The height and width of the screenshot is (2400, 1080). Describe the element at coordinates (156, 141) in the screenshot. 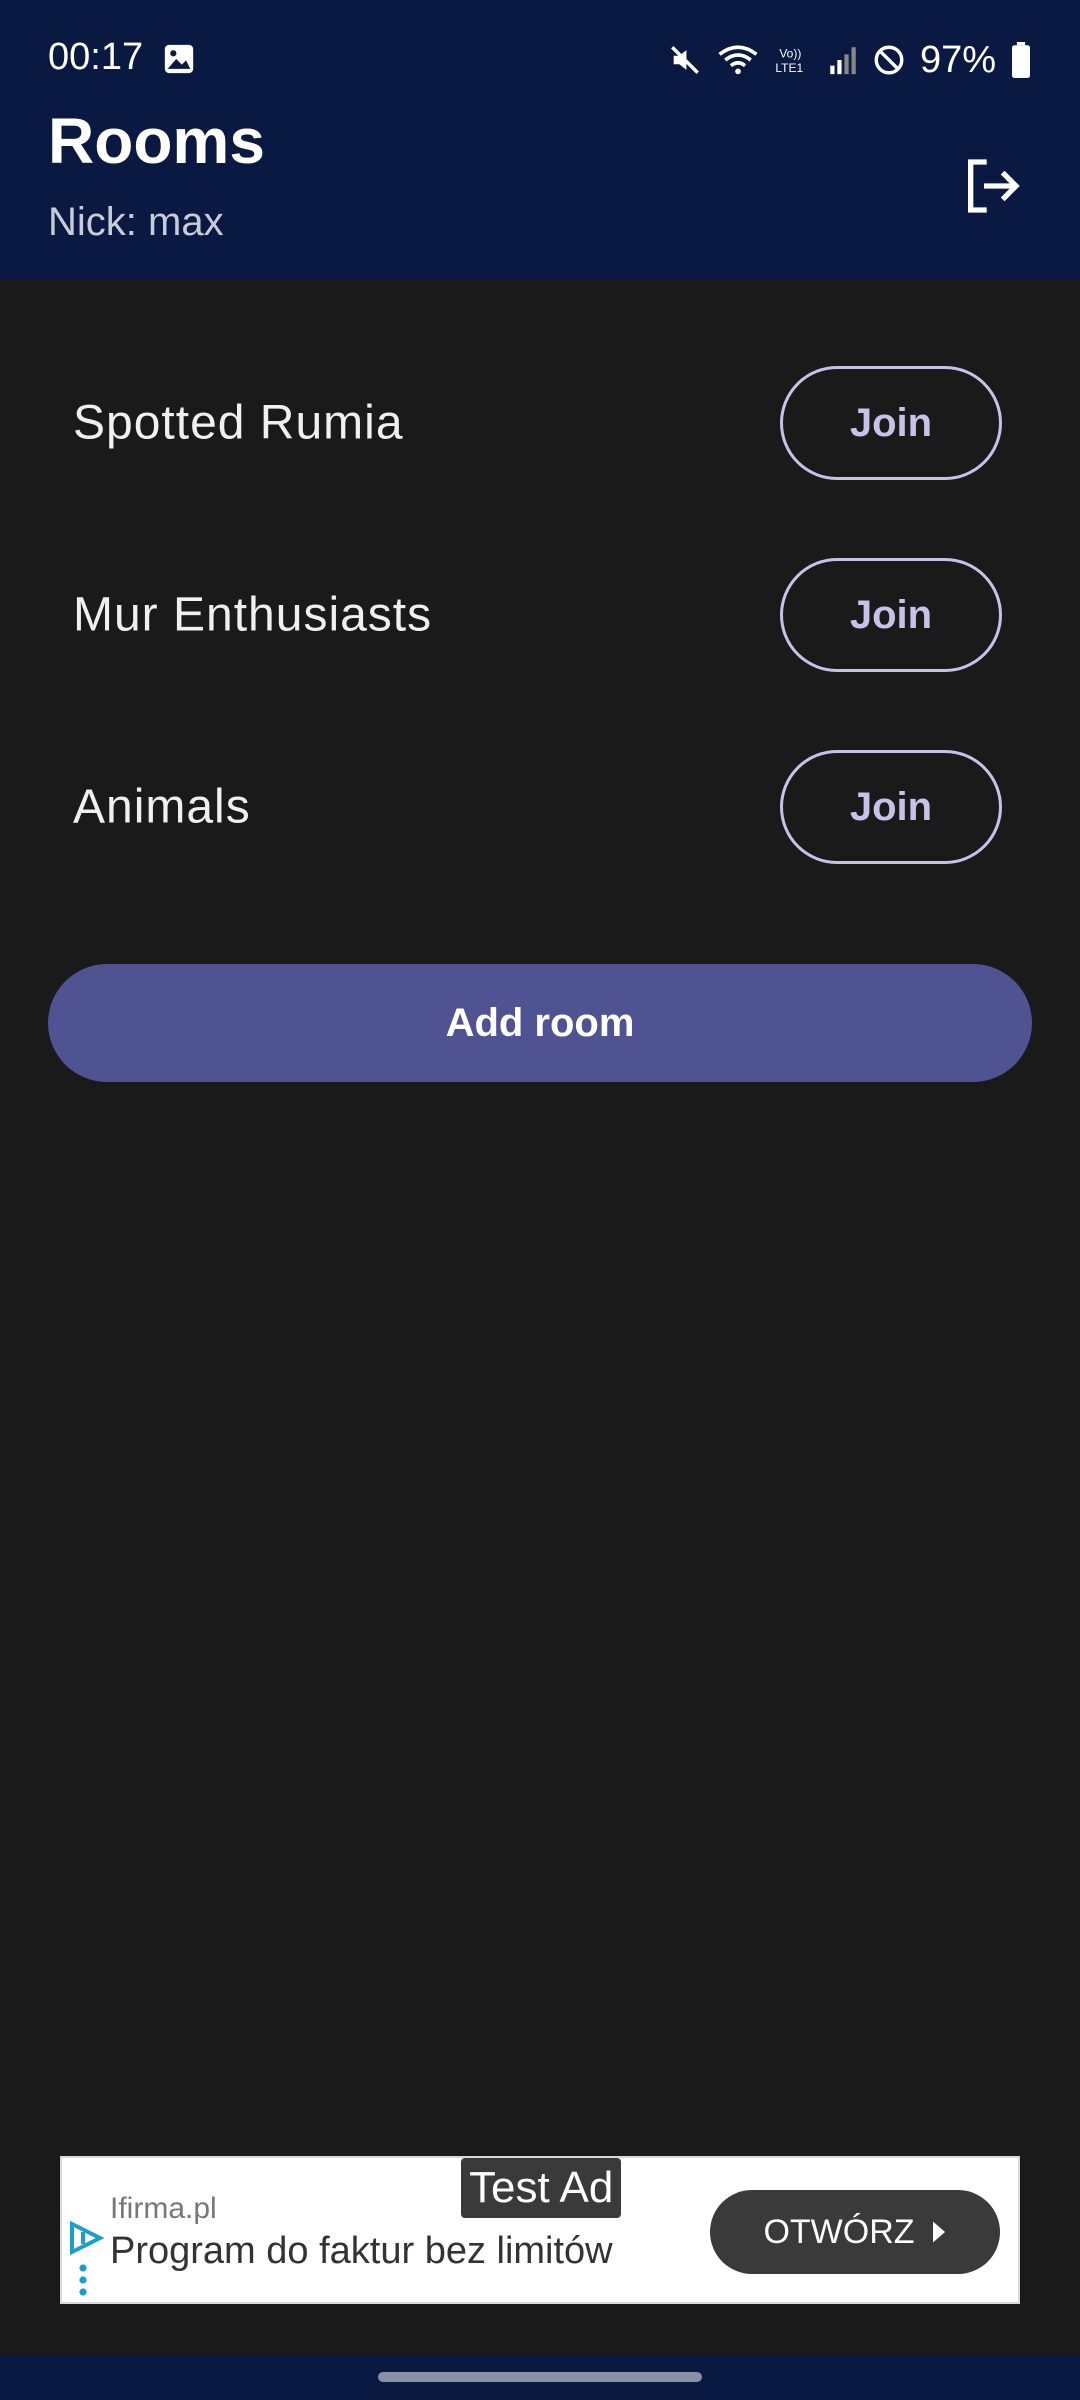

I see `page-title: Rooms` at that location.